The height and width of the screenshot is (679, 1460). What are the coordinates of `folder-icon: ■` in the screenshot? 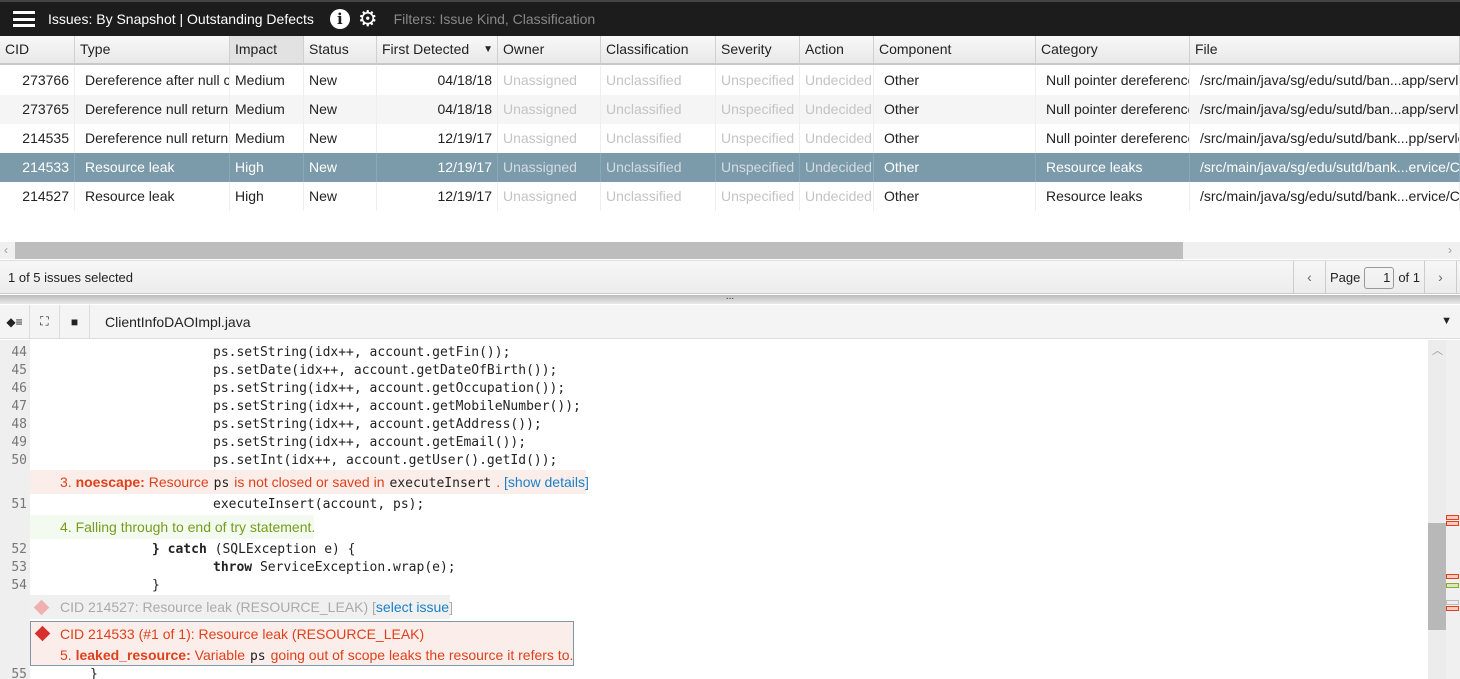 It's located at (75, 321).